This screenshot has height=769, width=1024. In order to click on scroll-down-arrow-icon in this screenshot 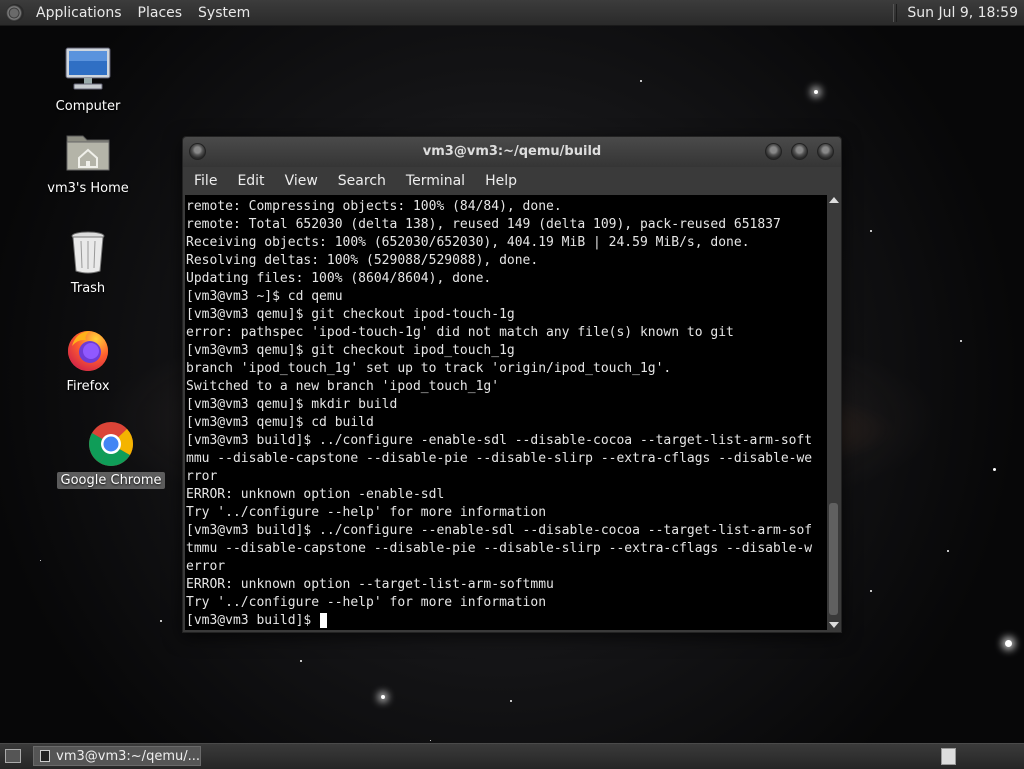, I will do `click(834, 625)`.